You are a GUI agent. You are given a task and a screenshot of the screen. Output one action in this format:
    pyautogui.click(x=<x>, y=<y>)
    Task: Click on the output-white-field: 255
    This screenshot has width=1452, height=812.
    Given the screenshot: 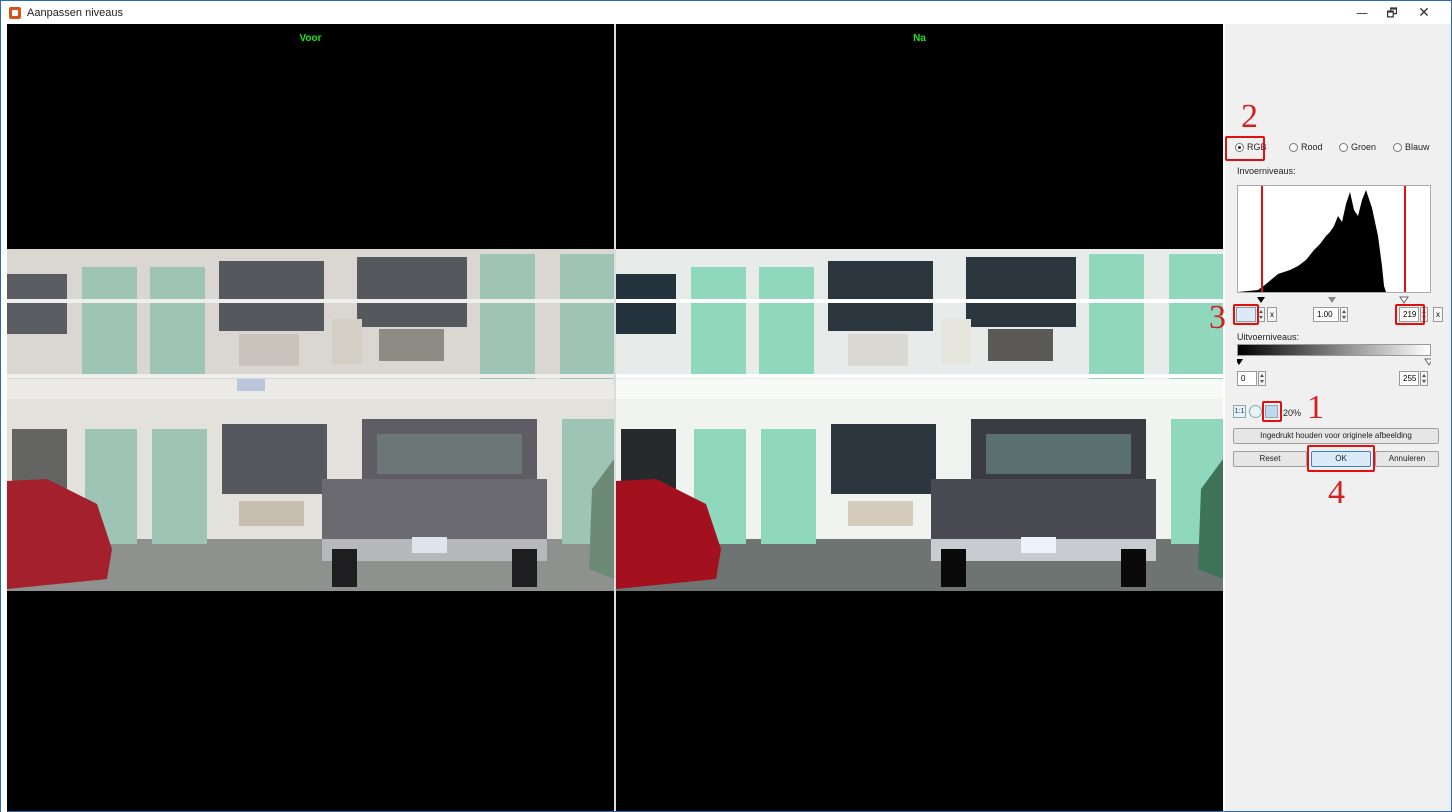 What is the action you would take?
    pyautogui.click(x=1409, y=378)
    